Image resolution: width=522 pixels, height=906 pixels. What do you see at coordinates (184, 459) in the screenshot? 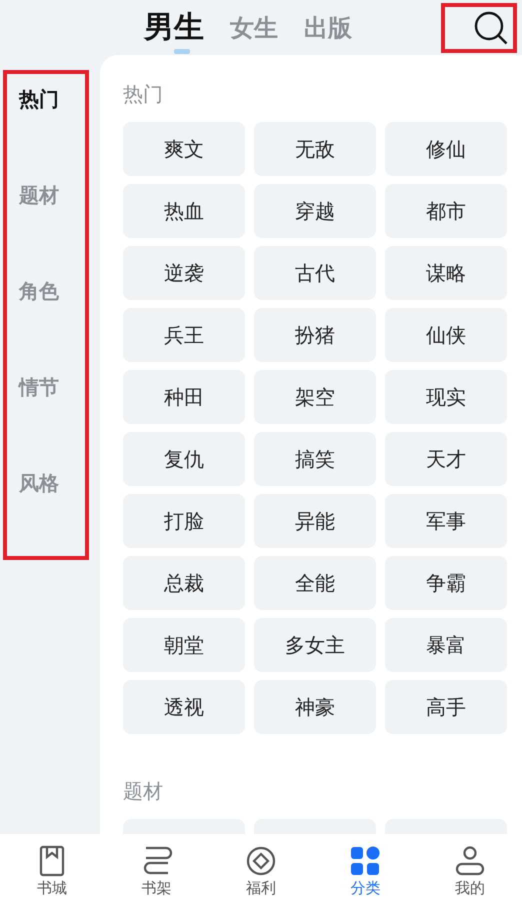
I see `tag-chip: 复仇` at bounding box center [184, 459].